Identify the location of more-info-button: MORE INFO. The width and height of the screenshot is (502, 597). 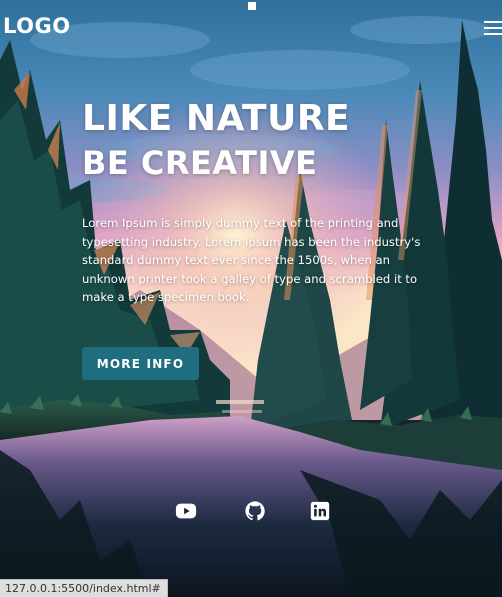
(140, 363).